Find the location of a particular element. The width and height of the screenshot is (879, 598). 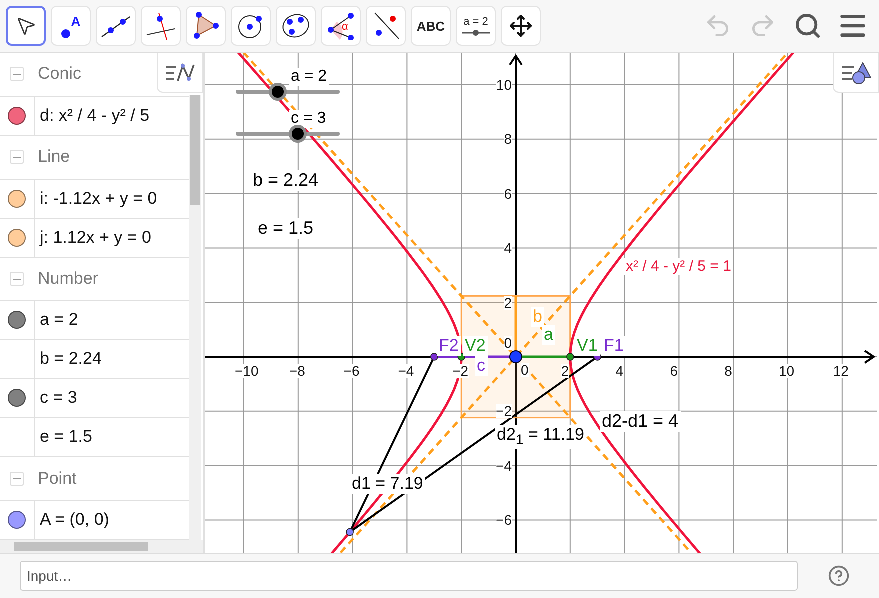

perpendicular-lines-icon is located at coordinates (161, 26).